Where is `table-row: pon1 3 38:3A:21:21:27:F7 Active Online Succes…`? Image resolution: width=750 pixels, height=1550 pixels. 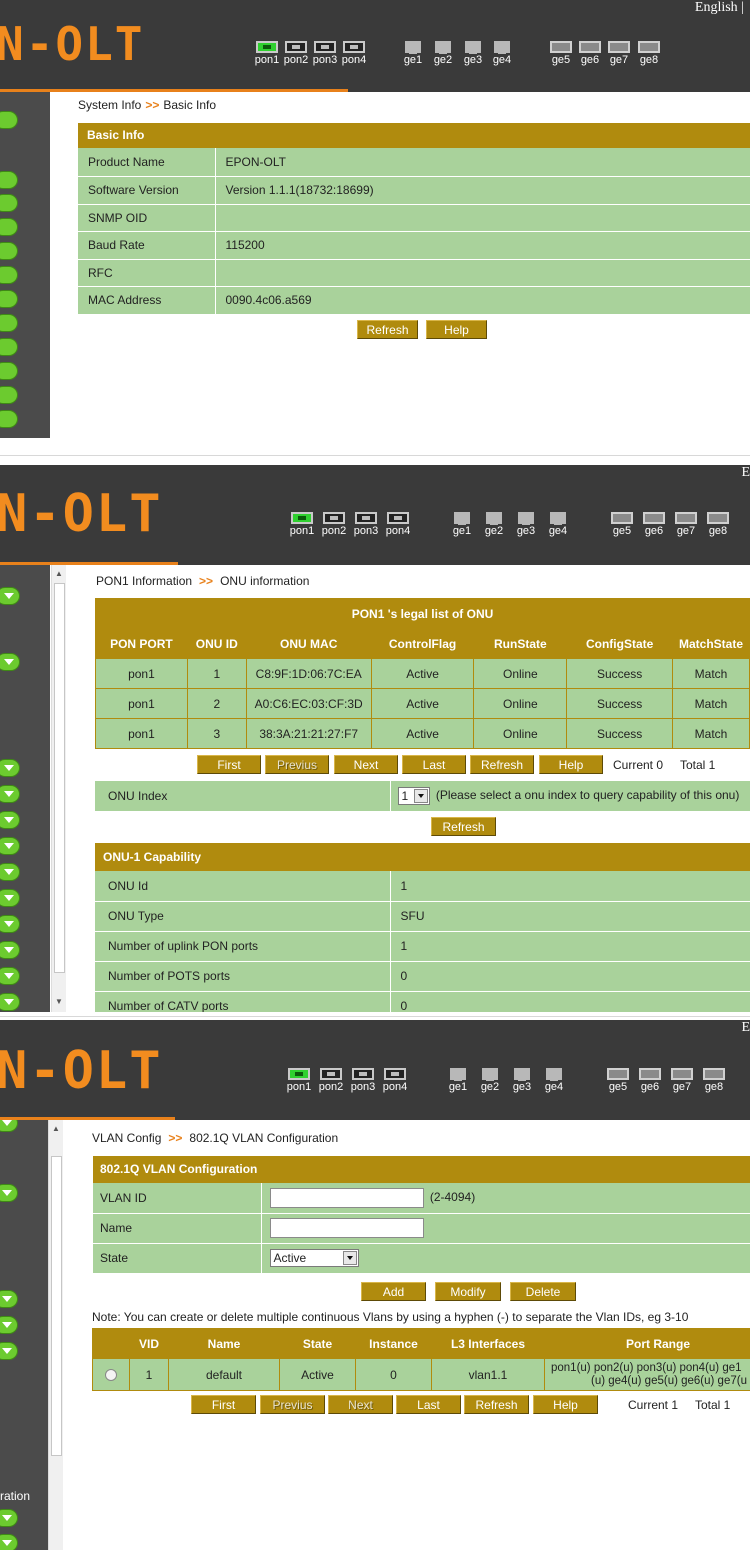
table-row: pon1 3 38:3A:21:21:27:F7 Active Online Succes… is located at coordinates (422, 733).